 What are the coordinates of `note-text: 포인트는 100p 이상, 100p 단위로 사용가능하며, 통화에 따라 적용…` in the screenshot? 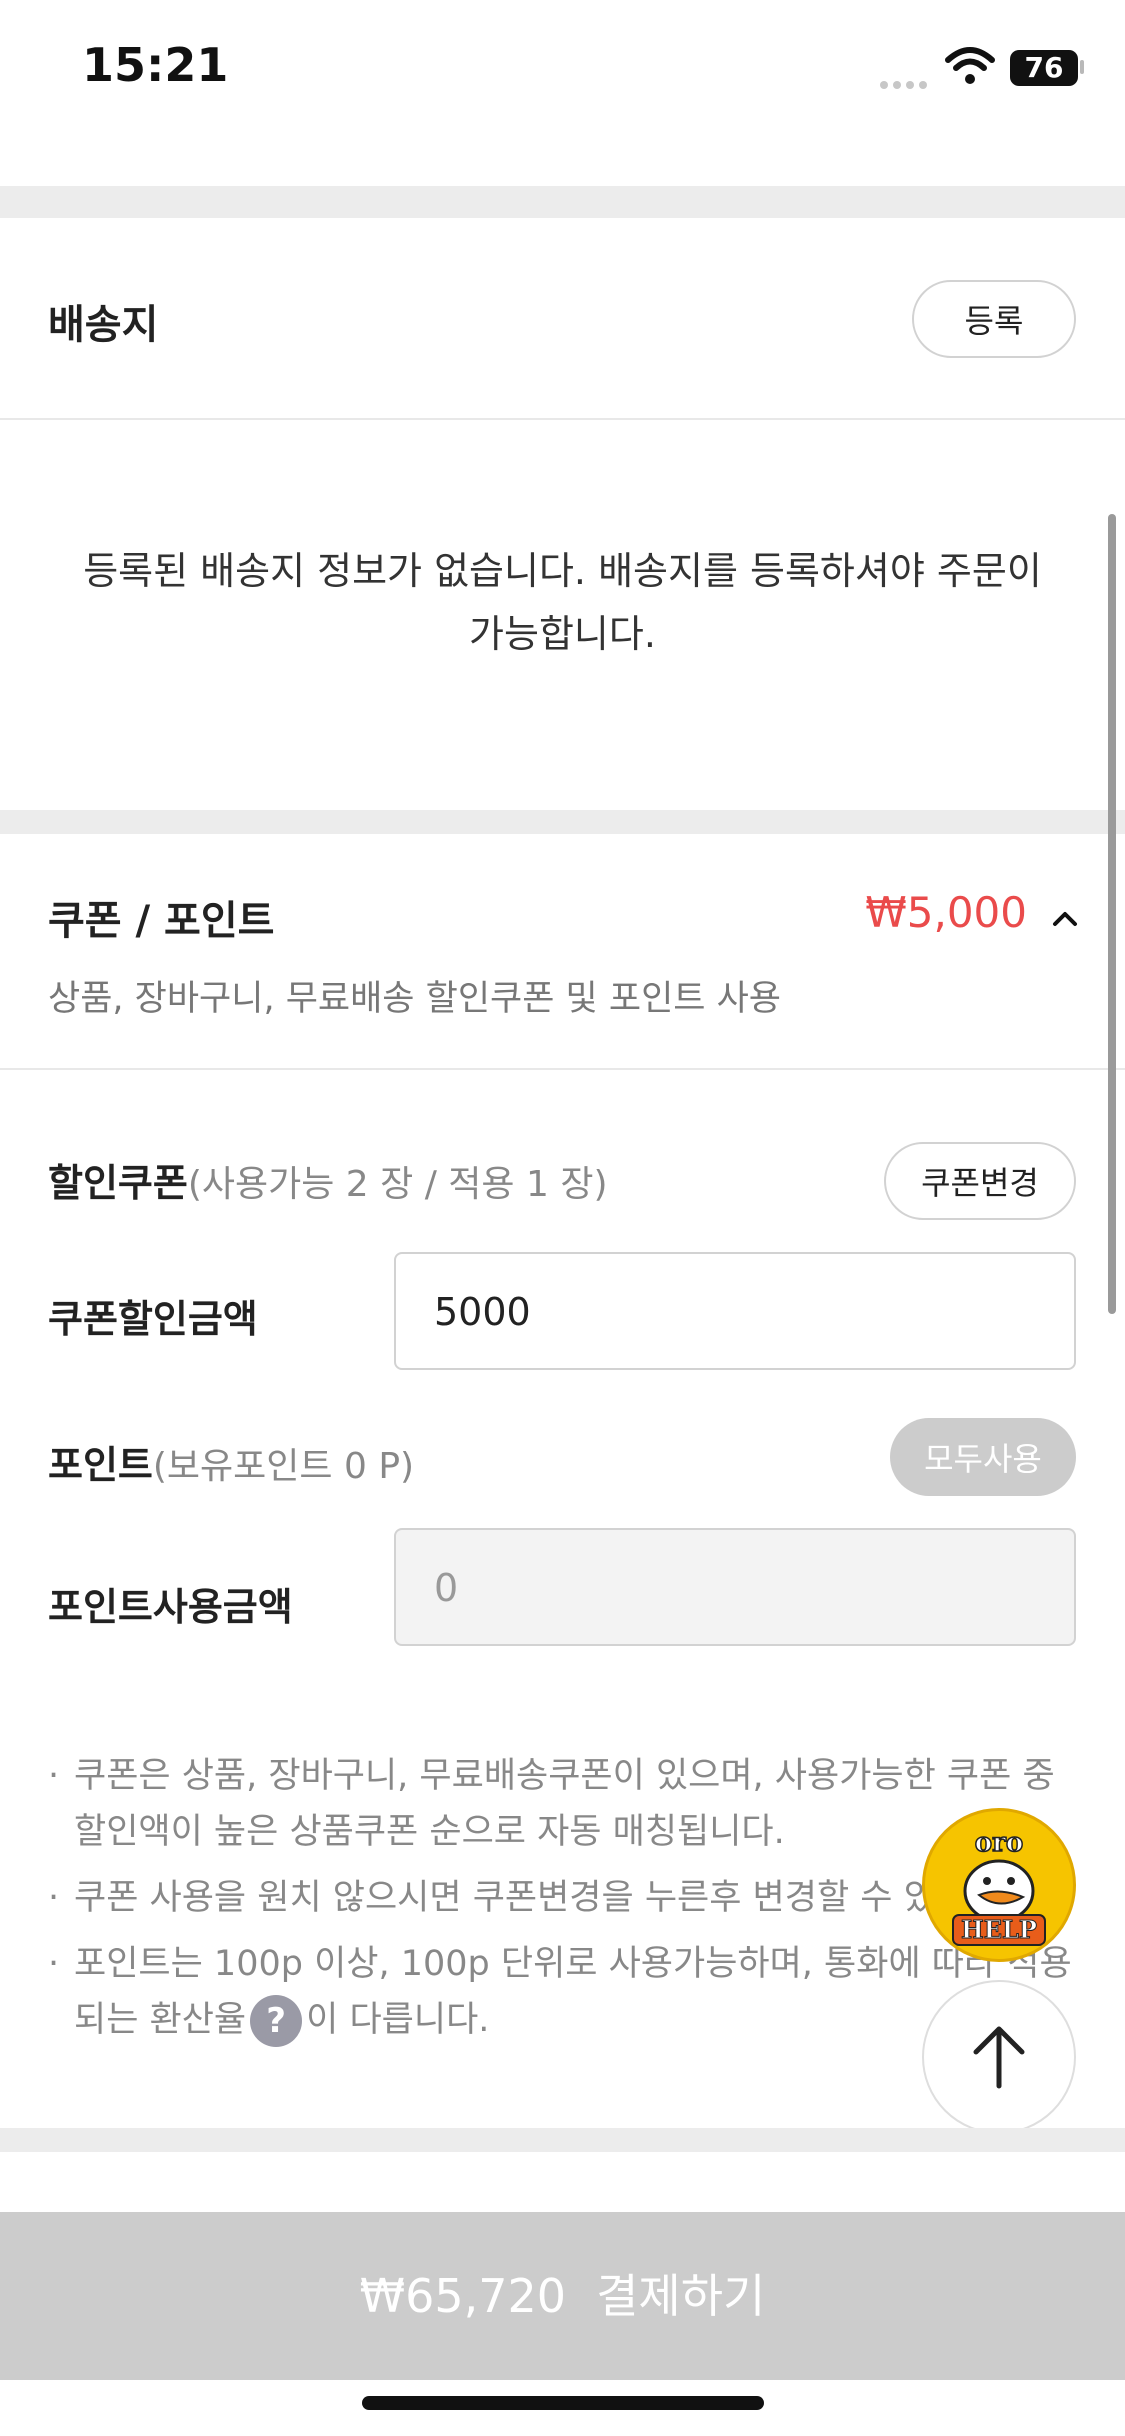 It's located at (573, 1992).